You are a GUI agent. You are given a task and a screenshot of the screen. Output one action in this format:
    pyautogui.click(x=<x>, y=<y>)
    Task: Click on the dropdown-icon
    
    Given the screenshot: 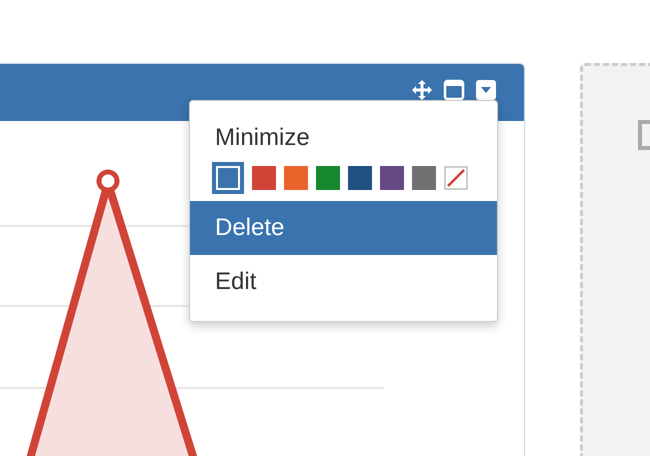 What is the action you would take?
    pyautogui.click(x=486, y=90)
    